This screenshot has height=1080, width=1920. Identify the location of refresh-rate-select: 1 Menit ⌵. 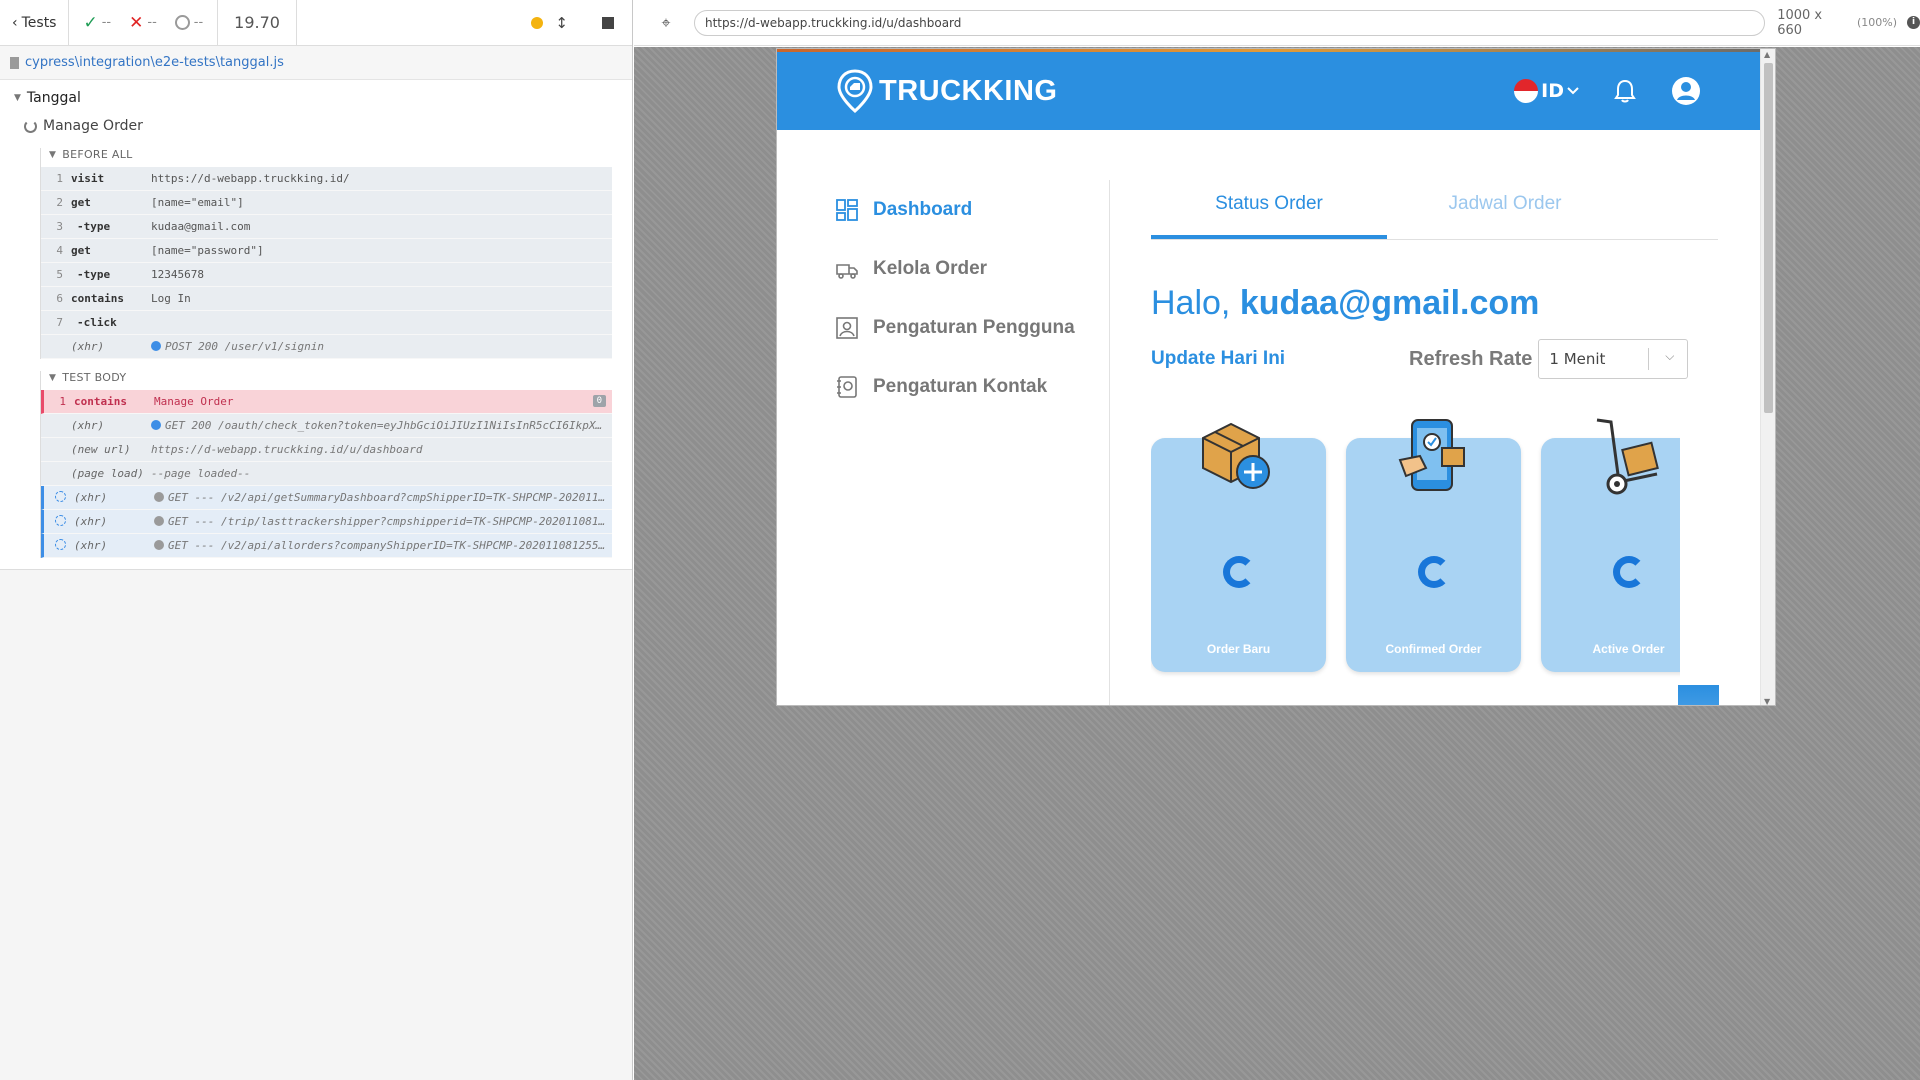
(1613, 359).